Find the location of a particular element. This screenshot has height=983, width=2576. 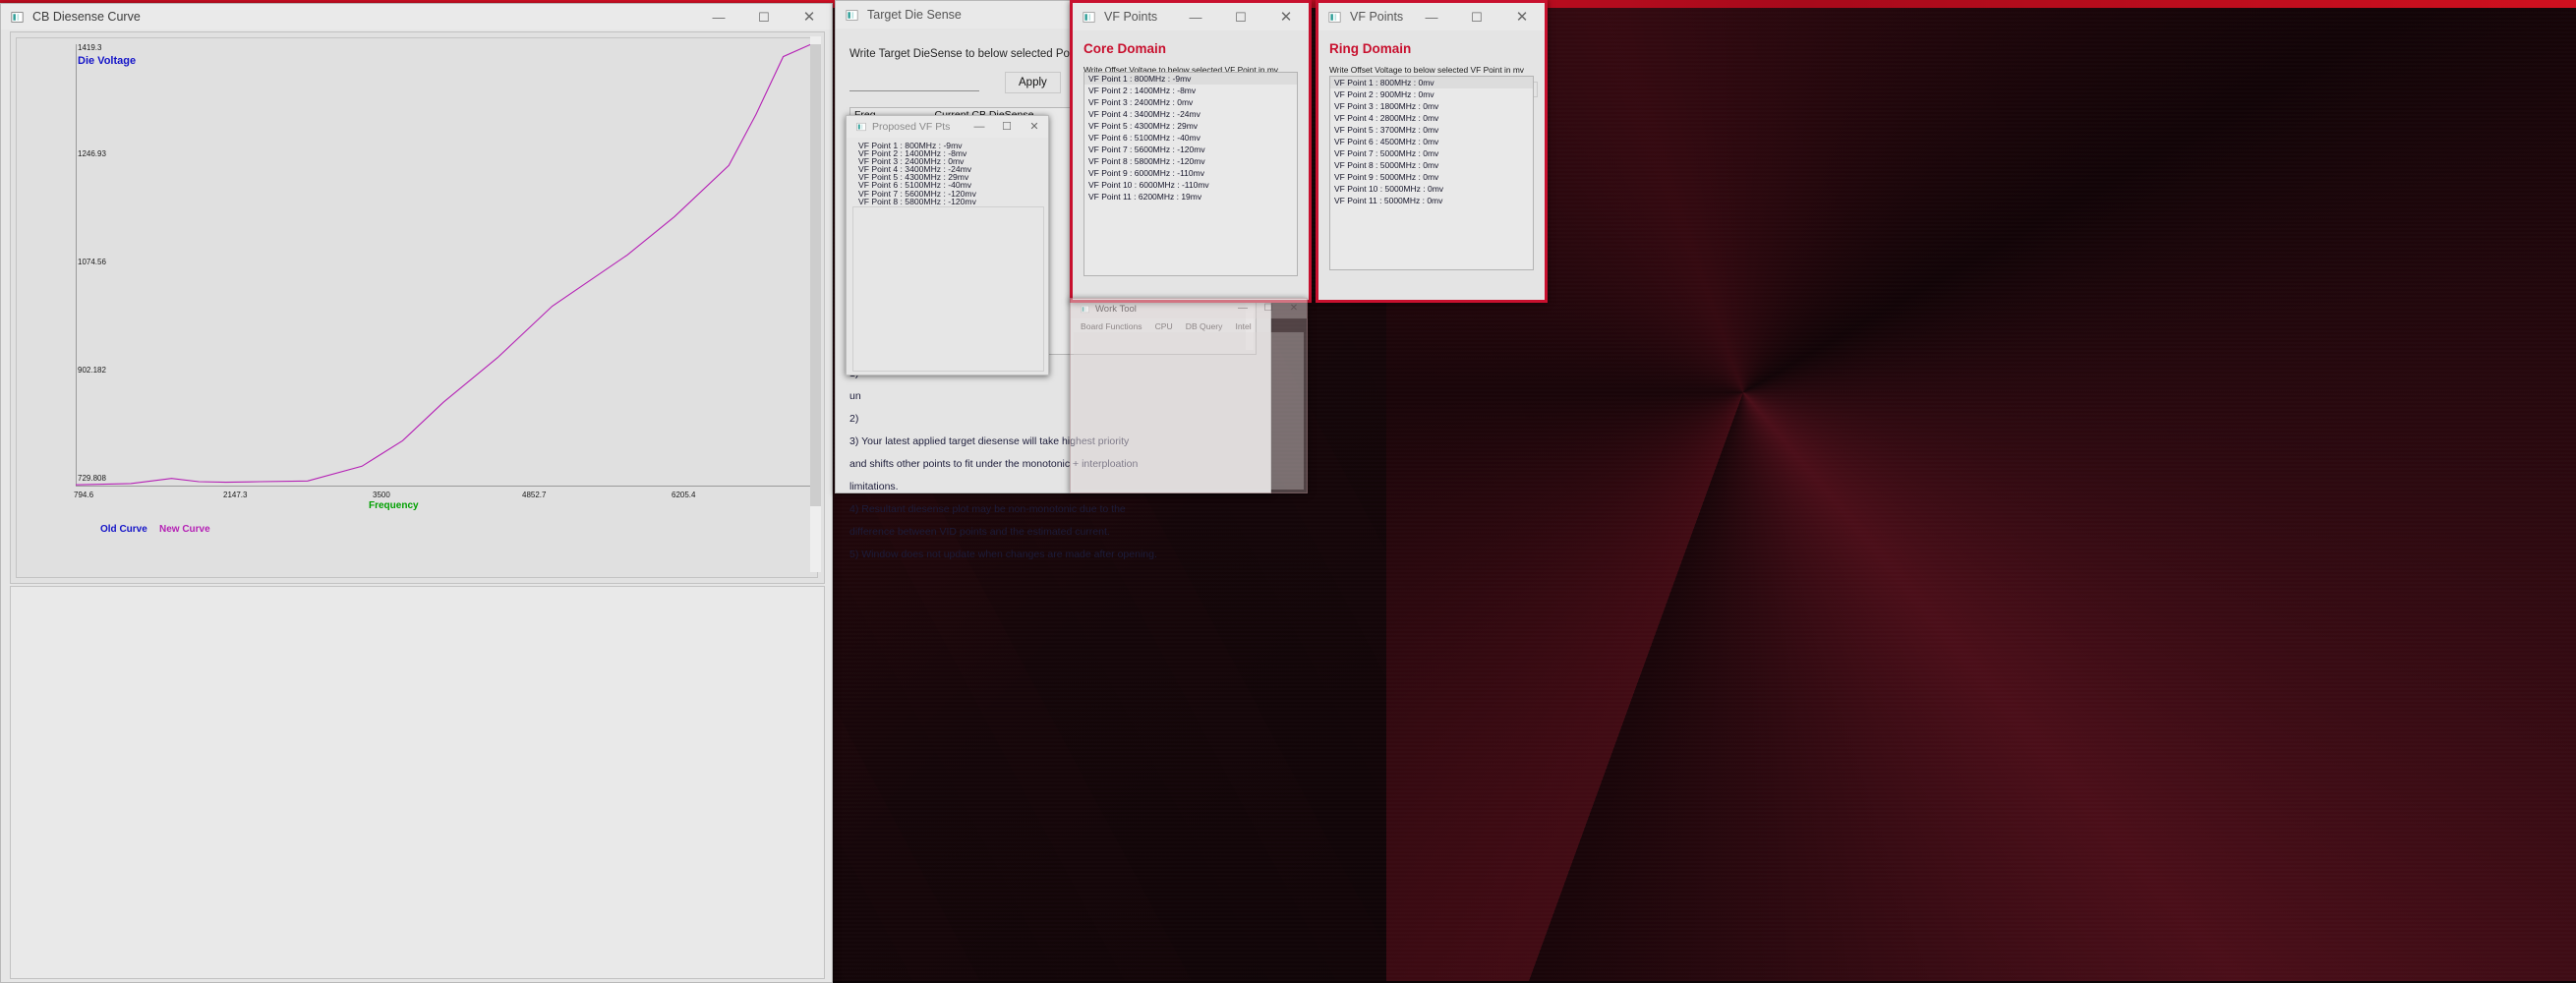

ring-domain-heading: Ring Domain is located at coordinates (1370, 48).